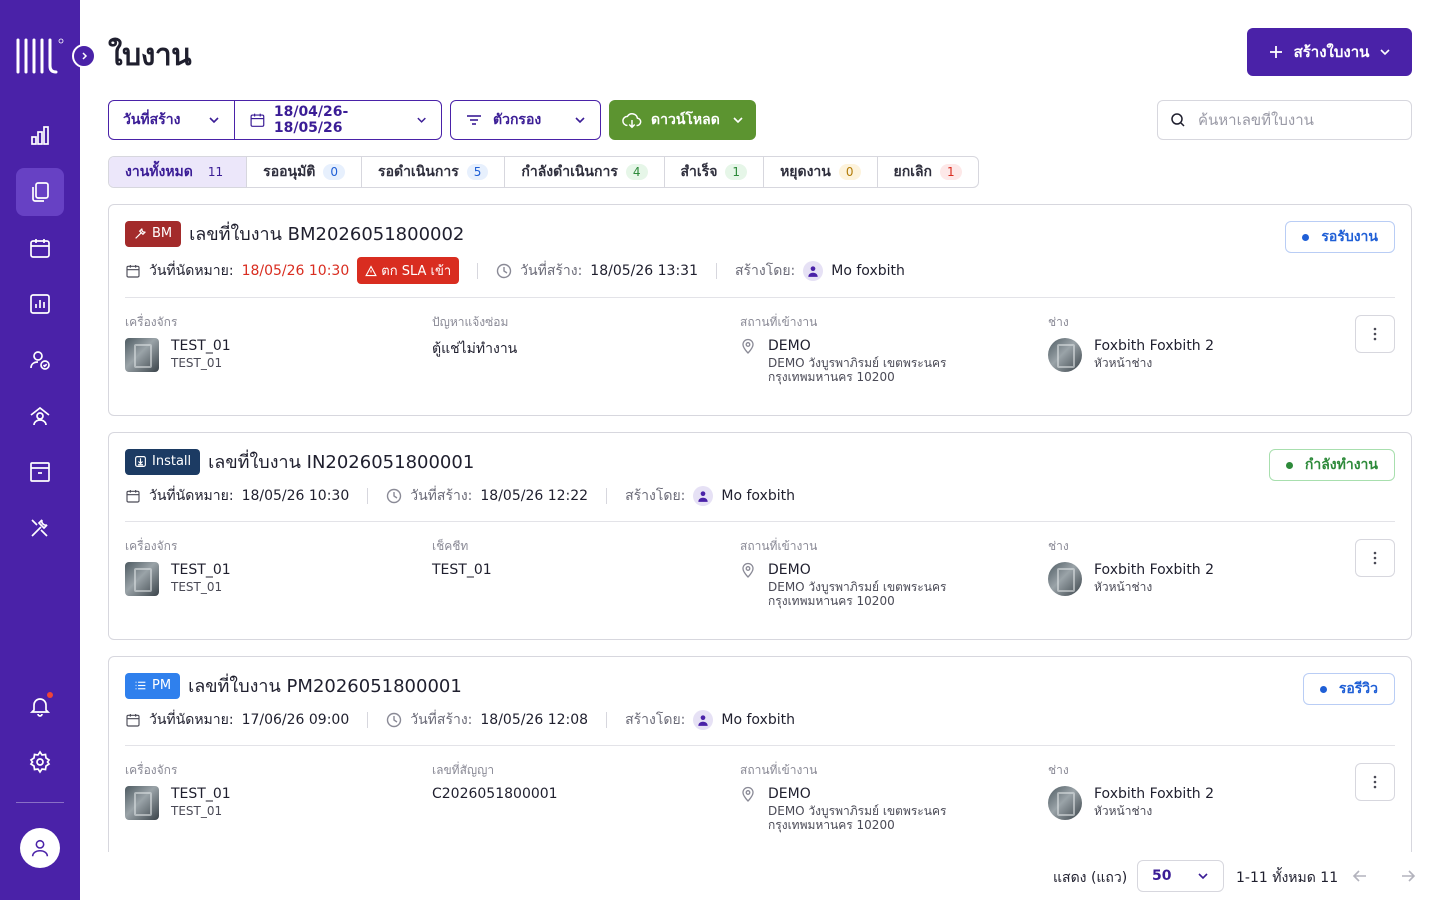 This screenshot has height=900, width=1440. I want to click on filter-lines-icon, so click(474, 120).